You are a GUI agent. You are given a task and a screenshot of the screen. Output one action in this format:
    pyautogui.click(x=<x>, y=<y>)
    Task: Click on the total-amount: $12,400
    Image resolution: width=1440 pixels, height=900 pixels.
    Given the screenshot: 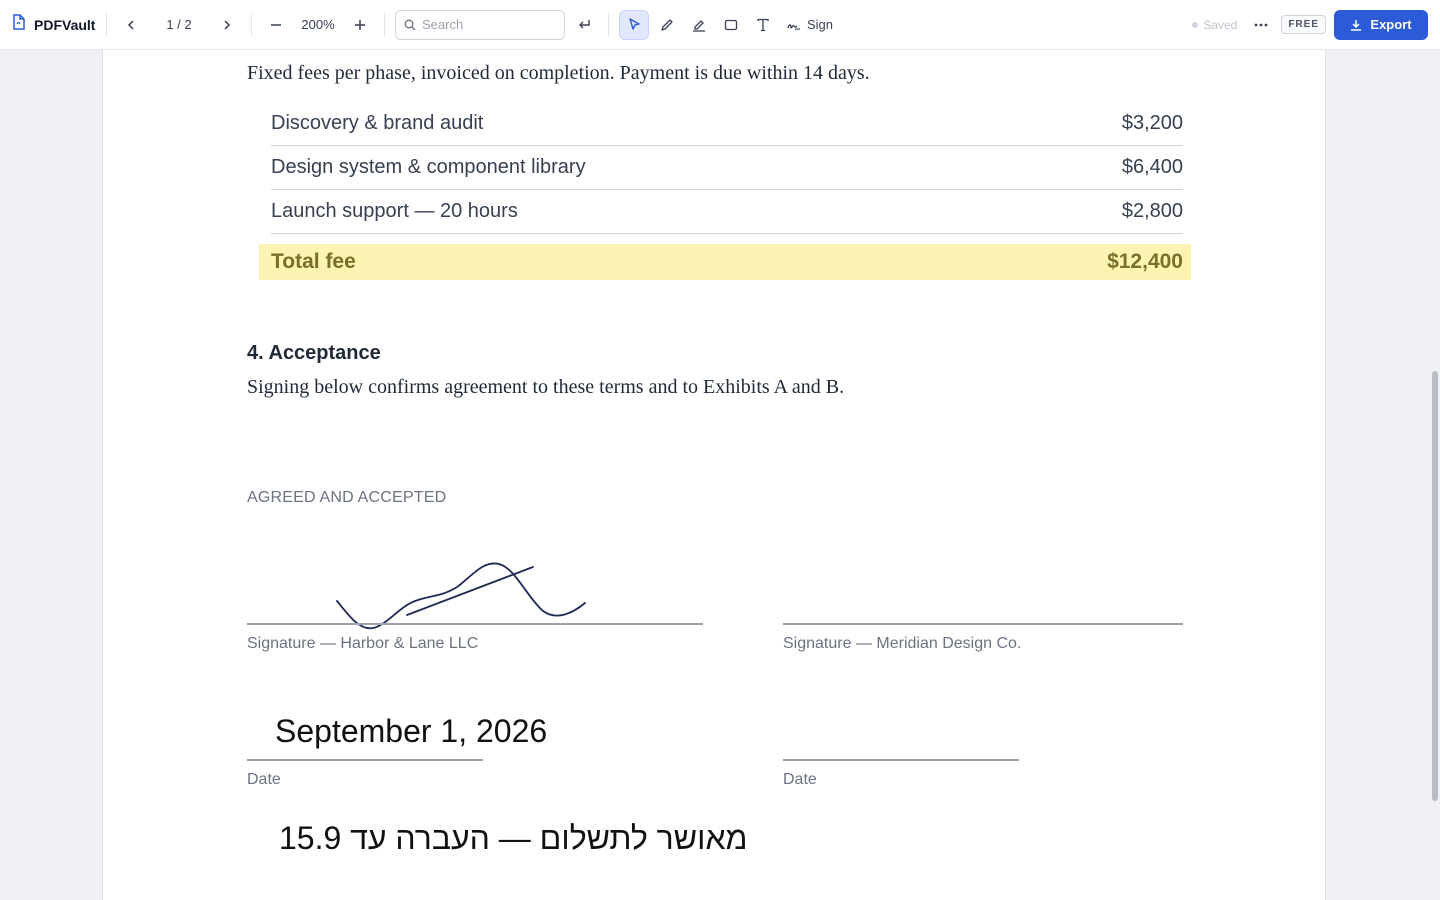 What is the action you would take?
    pyautogui.click(x=1145, y=261)
    